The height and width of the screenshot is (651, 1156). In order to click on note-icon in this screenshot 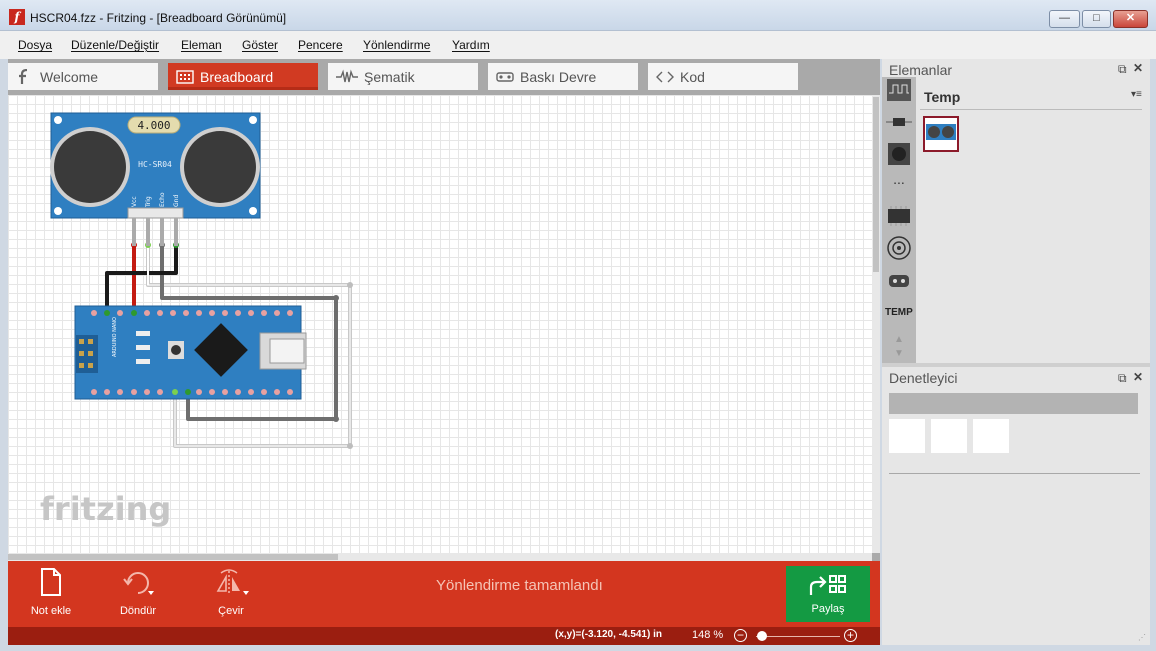, I will do `click(51, 582)`.